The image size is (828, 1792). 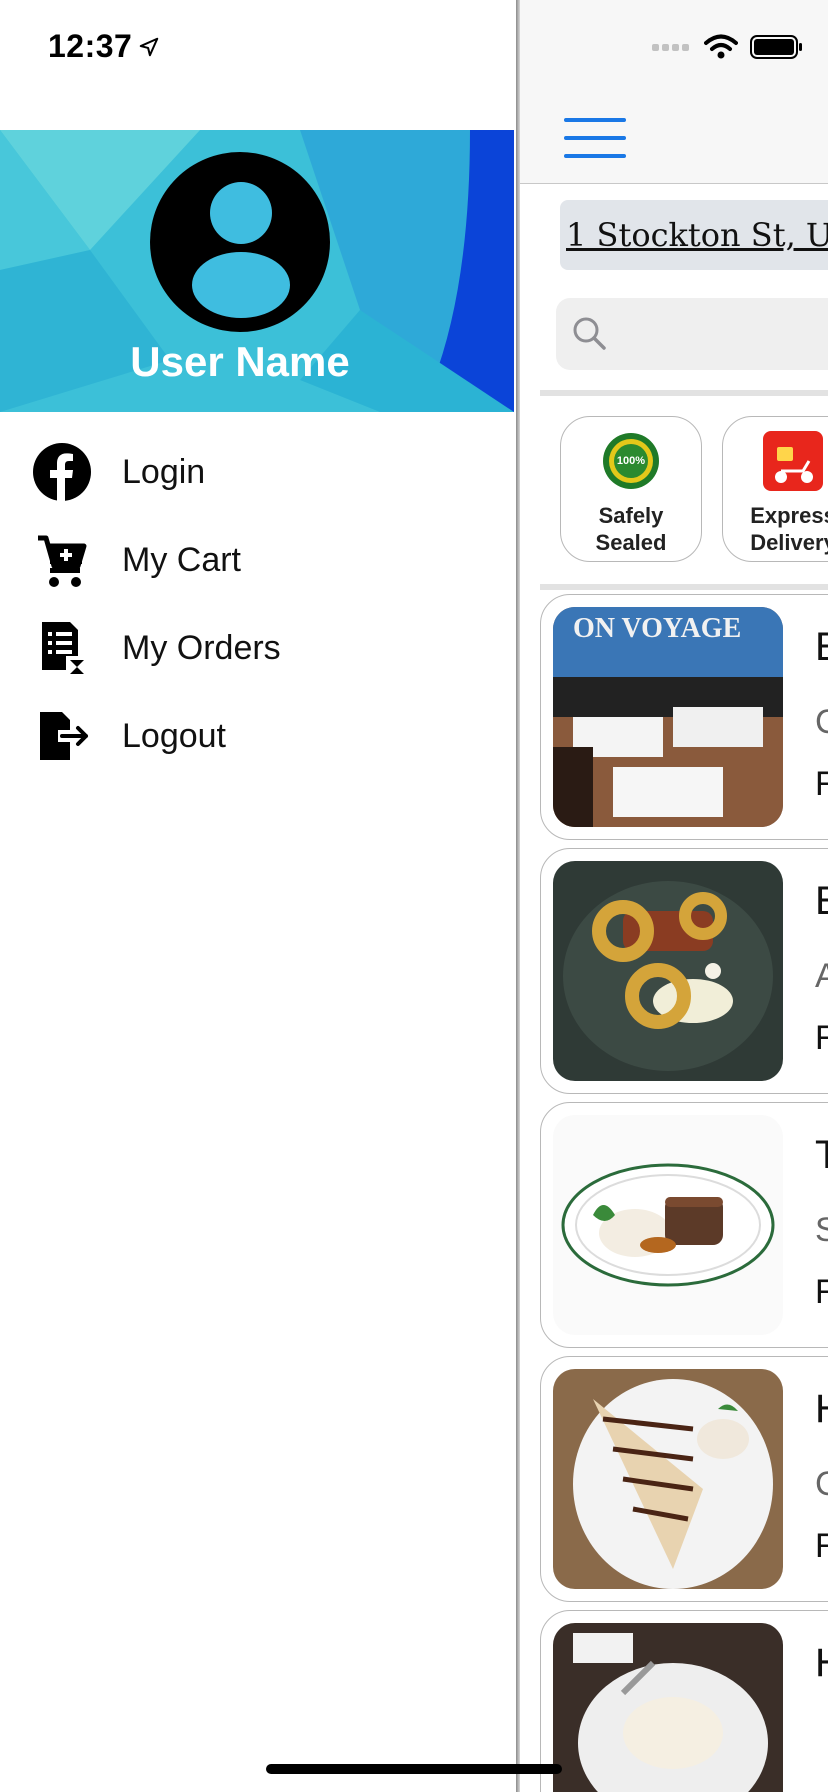 I want to click on drawer-menu: Login My Cart My Orders Logout, so click(x=257, y=604).